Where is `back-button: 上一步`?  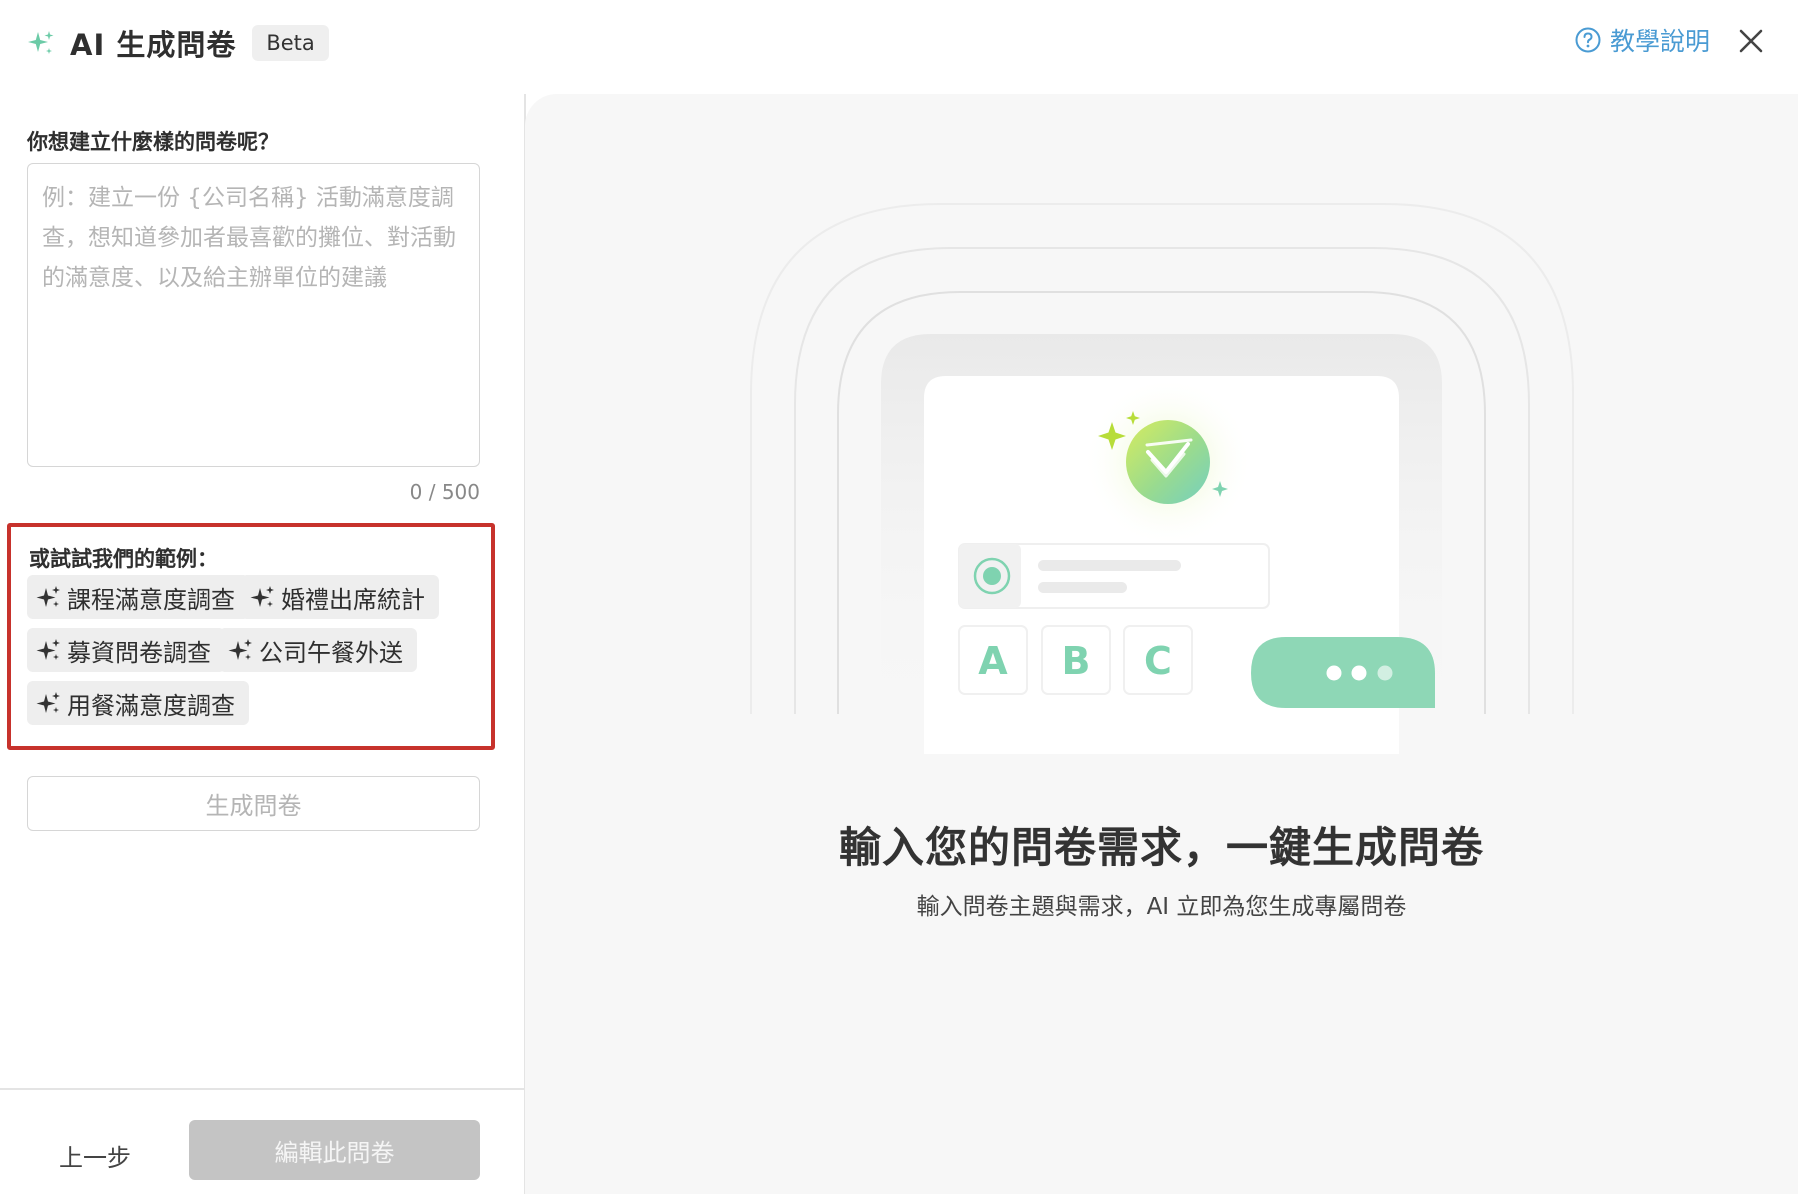
back-button: 上一步 is located at coordinates (95, 1155).